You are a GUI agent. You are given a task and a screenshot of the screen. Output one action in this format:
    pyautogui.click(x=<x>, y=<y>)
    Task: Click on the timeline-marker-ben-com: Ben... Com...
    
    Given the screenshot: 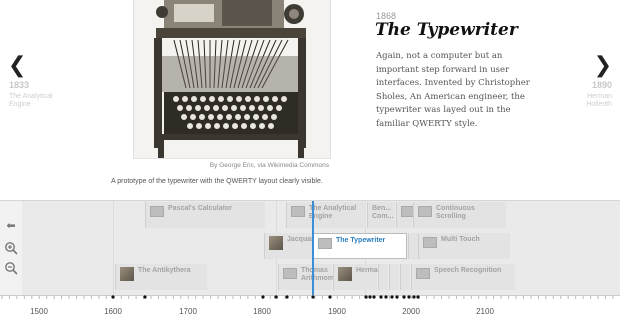 What is the action you would take?
    pyautogui.click(x=381, y=215)
    